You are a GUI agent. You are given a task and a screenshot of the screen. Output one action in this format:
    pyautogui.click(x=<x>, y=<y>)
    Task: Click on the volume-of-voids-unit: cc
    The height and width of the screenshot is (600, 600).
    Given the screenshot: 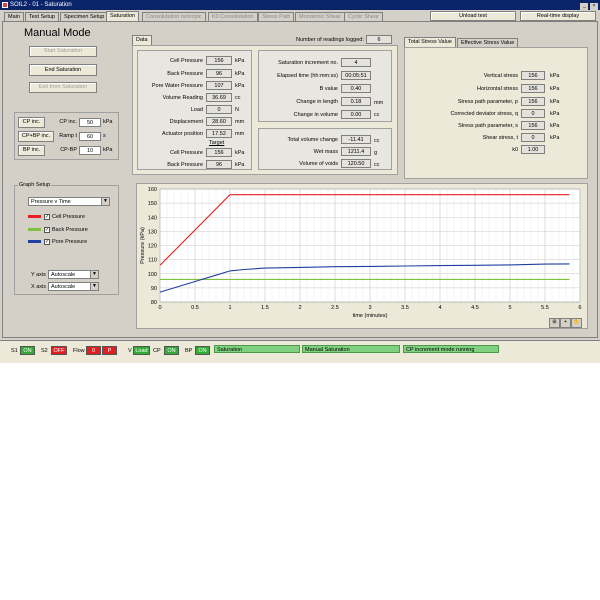 What is the action you would take?
    pyautogui.click(x=377, y=165)
    